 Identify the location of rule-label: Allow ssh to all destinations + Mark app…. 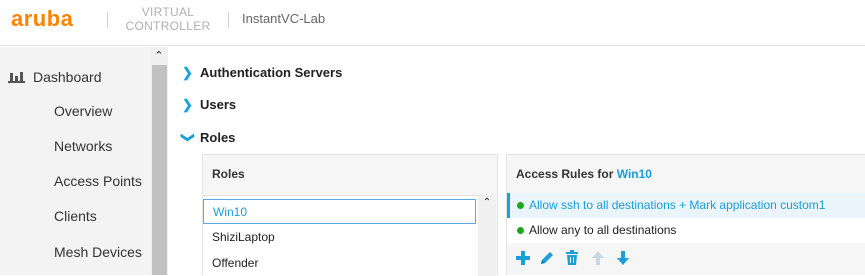
(677, 205).